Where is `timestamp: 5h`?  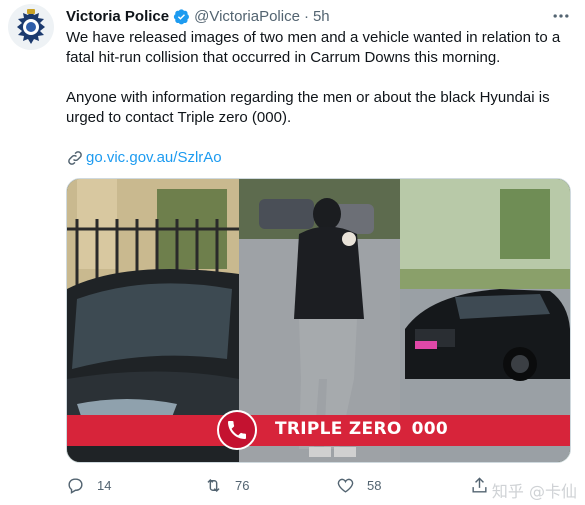 timestamp: 5h is located at coordinates (321, 16).